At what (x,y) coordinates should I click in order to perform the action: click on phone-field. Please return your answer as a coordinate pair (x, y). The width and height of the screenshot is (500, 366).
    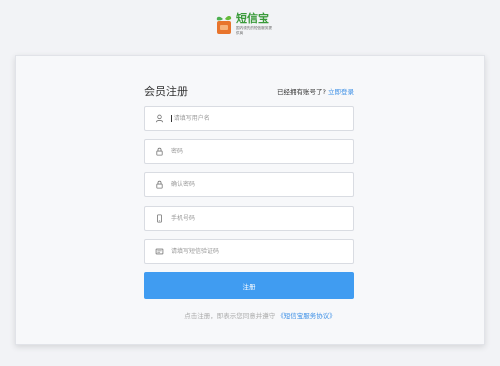
    Looking at the image, I should click on (249, 218).